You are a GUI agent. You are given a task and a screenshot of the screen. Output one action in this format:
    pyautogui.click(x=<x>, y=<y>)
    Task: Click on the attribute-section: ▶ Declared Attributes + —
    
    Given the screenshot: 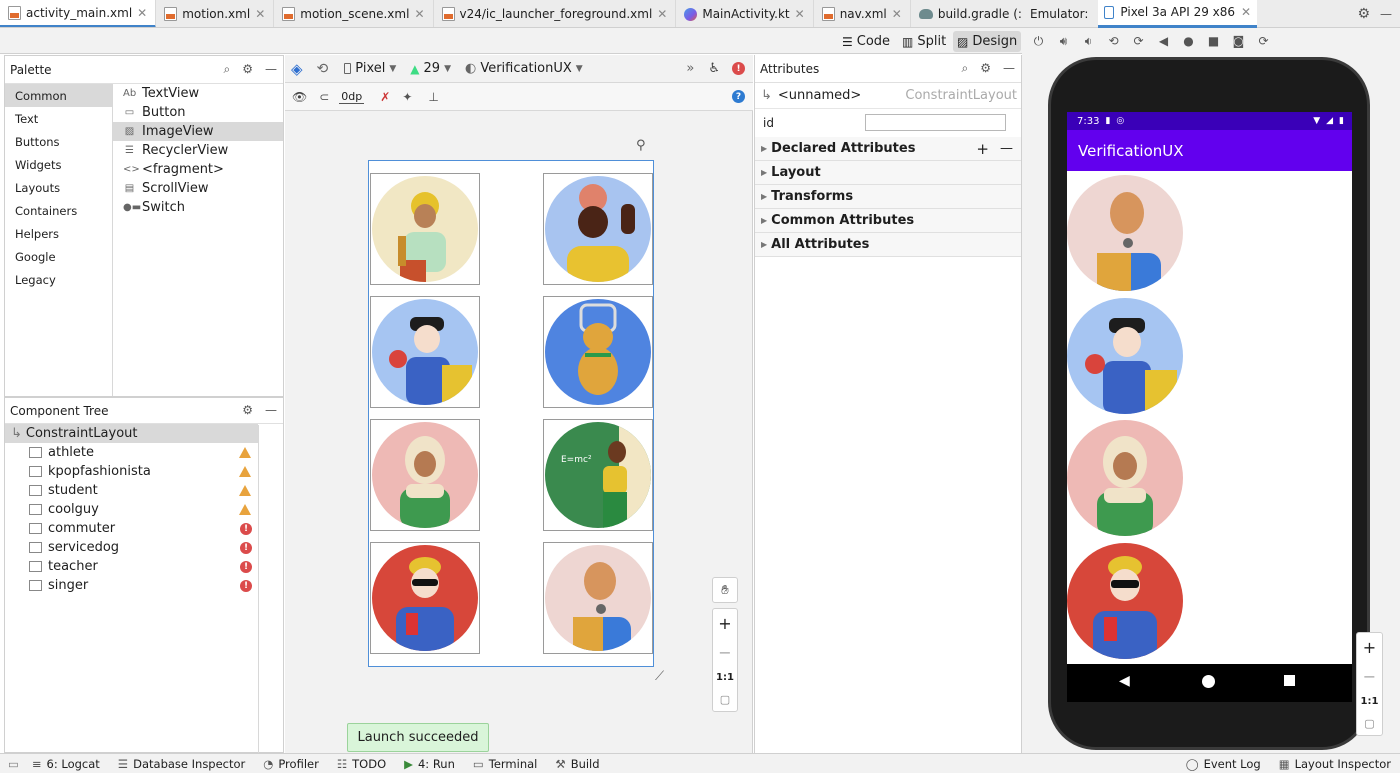 What is the action you would take?
    pyautogui.click(x=888, y=149)
    